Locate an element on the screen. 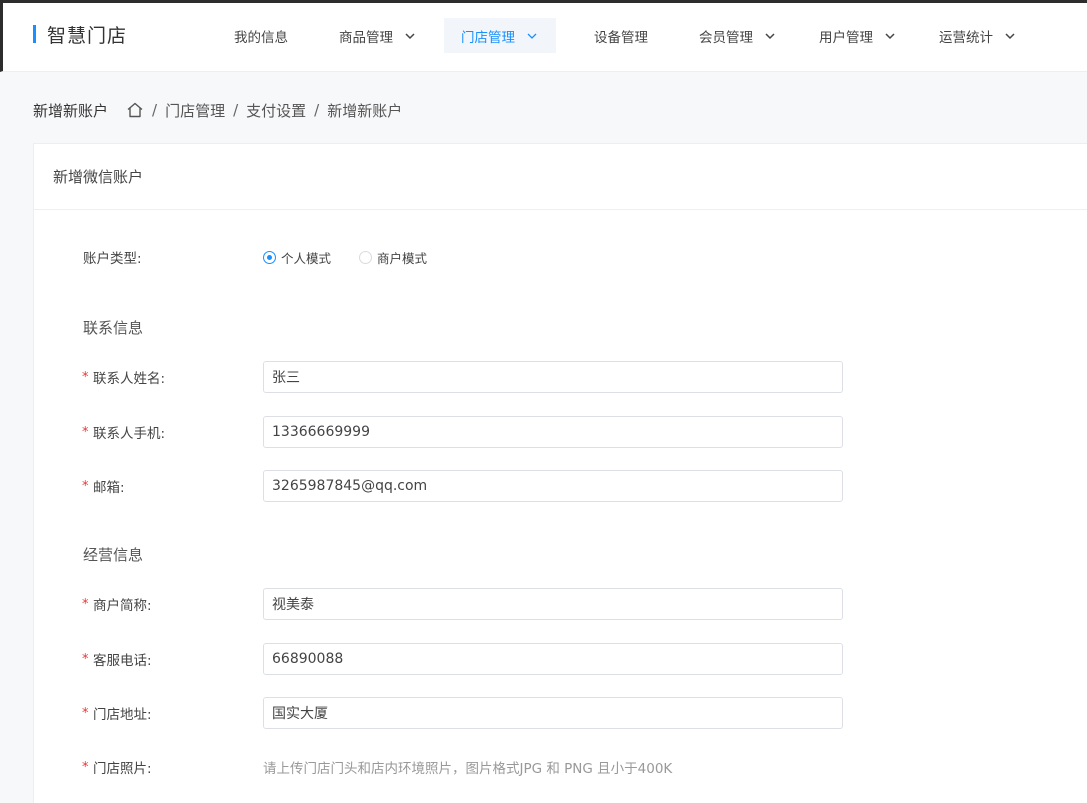 The height and width of the screenshot is (803, 1087). service-phone-input: 66890088 is located at coordinates (553, 659).